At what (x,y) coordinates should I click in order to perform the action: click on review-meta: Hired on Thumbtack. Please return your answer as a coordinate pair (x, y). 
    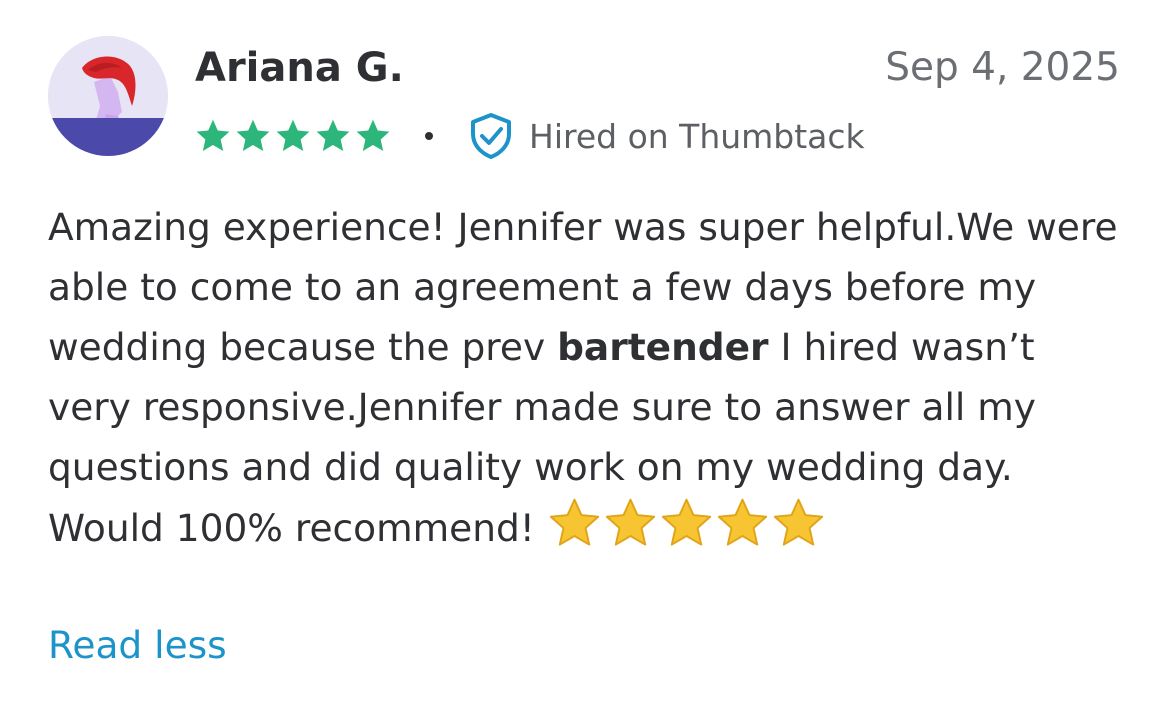
    Looking at the image, I should click on (530, 136).